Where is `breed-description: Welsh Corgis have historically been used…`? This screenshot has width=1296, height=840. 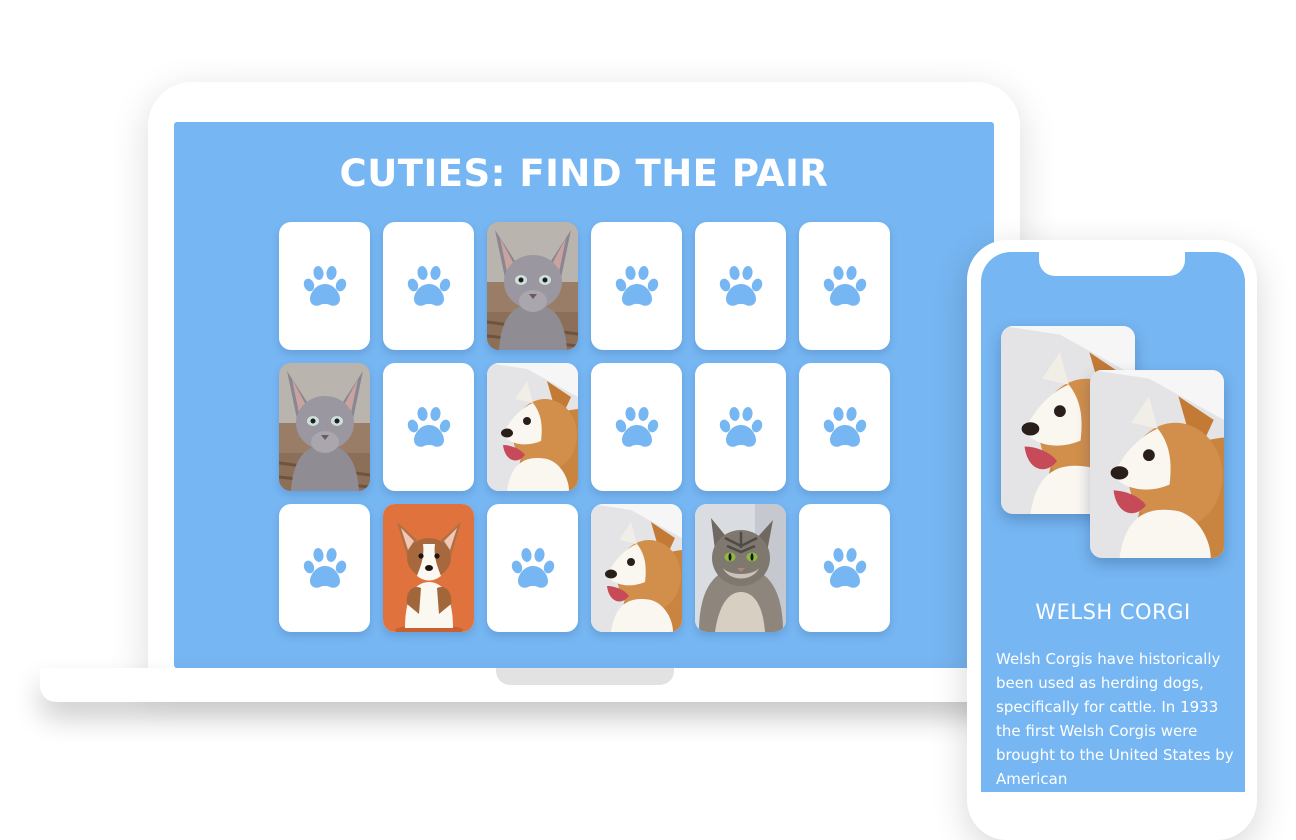
breed-description: Welsh Corgis have historically been used… is located at coordinates (1115, 719).